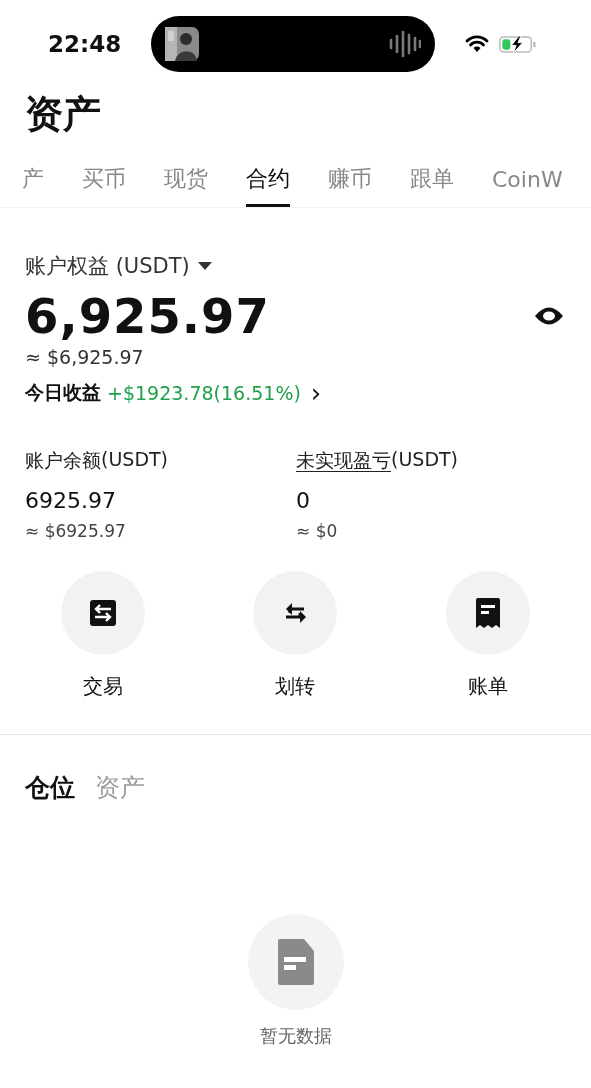 Image resolution: width=591 pixels, height=1088 pixels. I want to click on tab: 合约, so click(268, 182).